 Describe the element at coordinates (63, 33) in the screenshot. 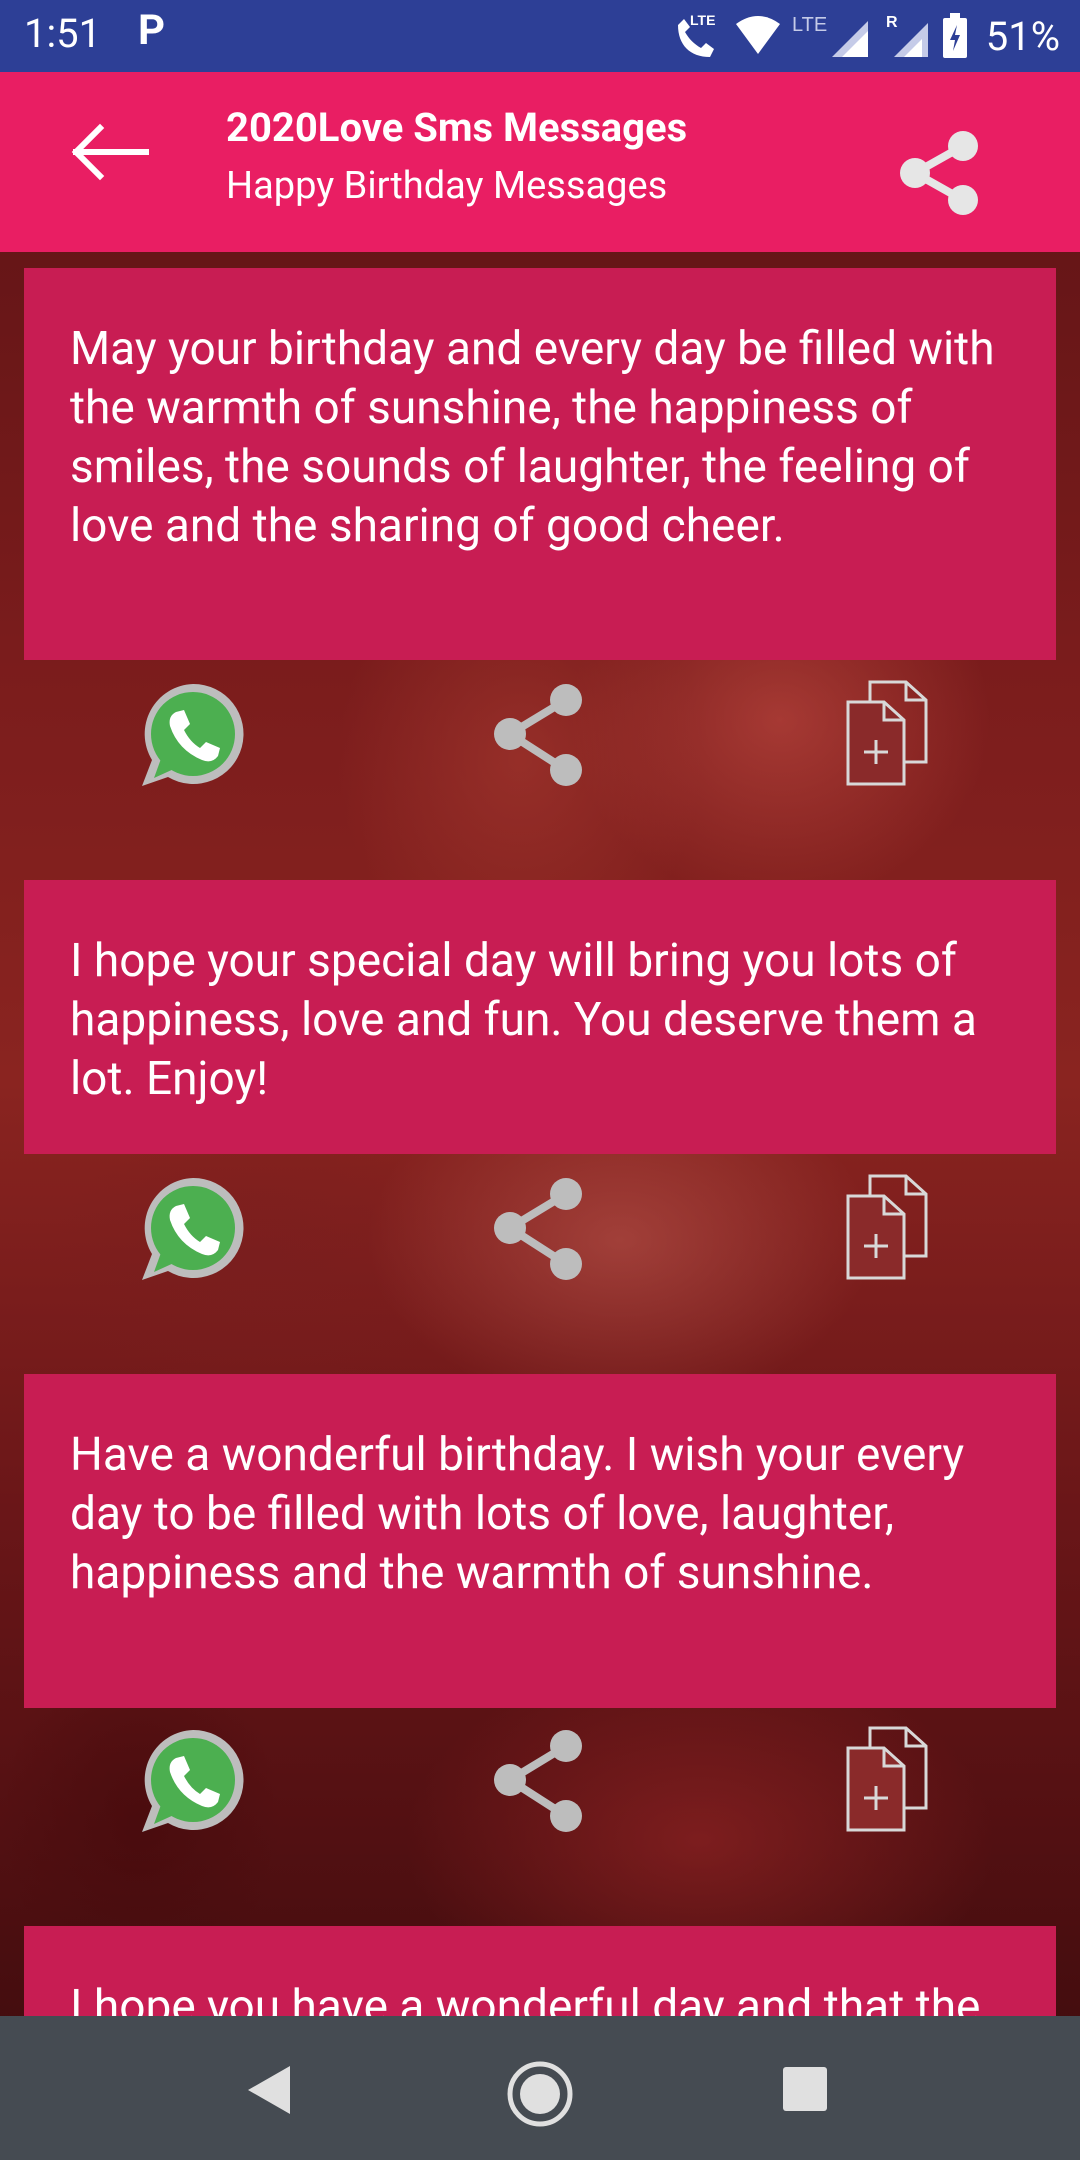

I see `status-time: 1:51` at that location.